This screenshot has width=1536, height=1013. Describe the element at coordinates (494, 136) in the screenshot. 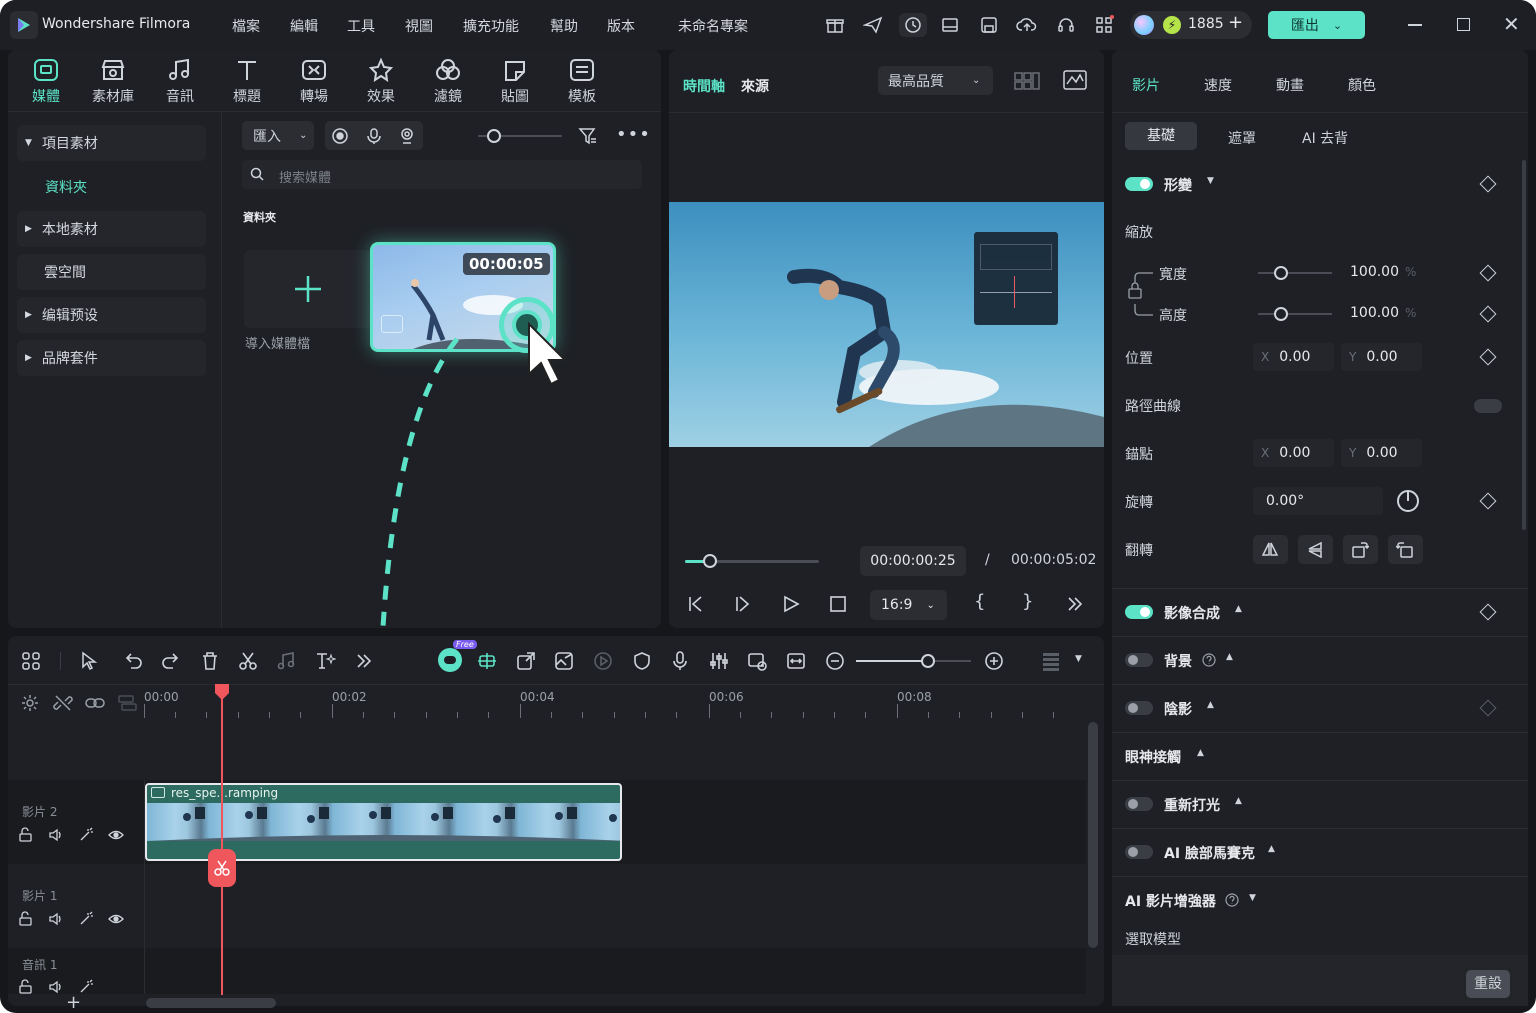

I see `slider-handle` at that location.